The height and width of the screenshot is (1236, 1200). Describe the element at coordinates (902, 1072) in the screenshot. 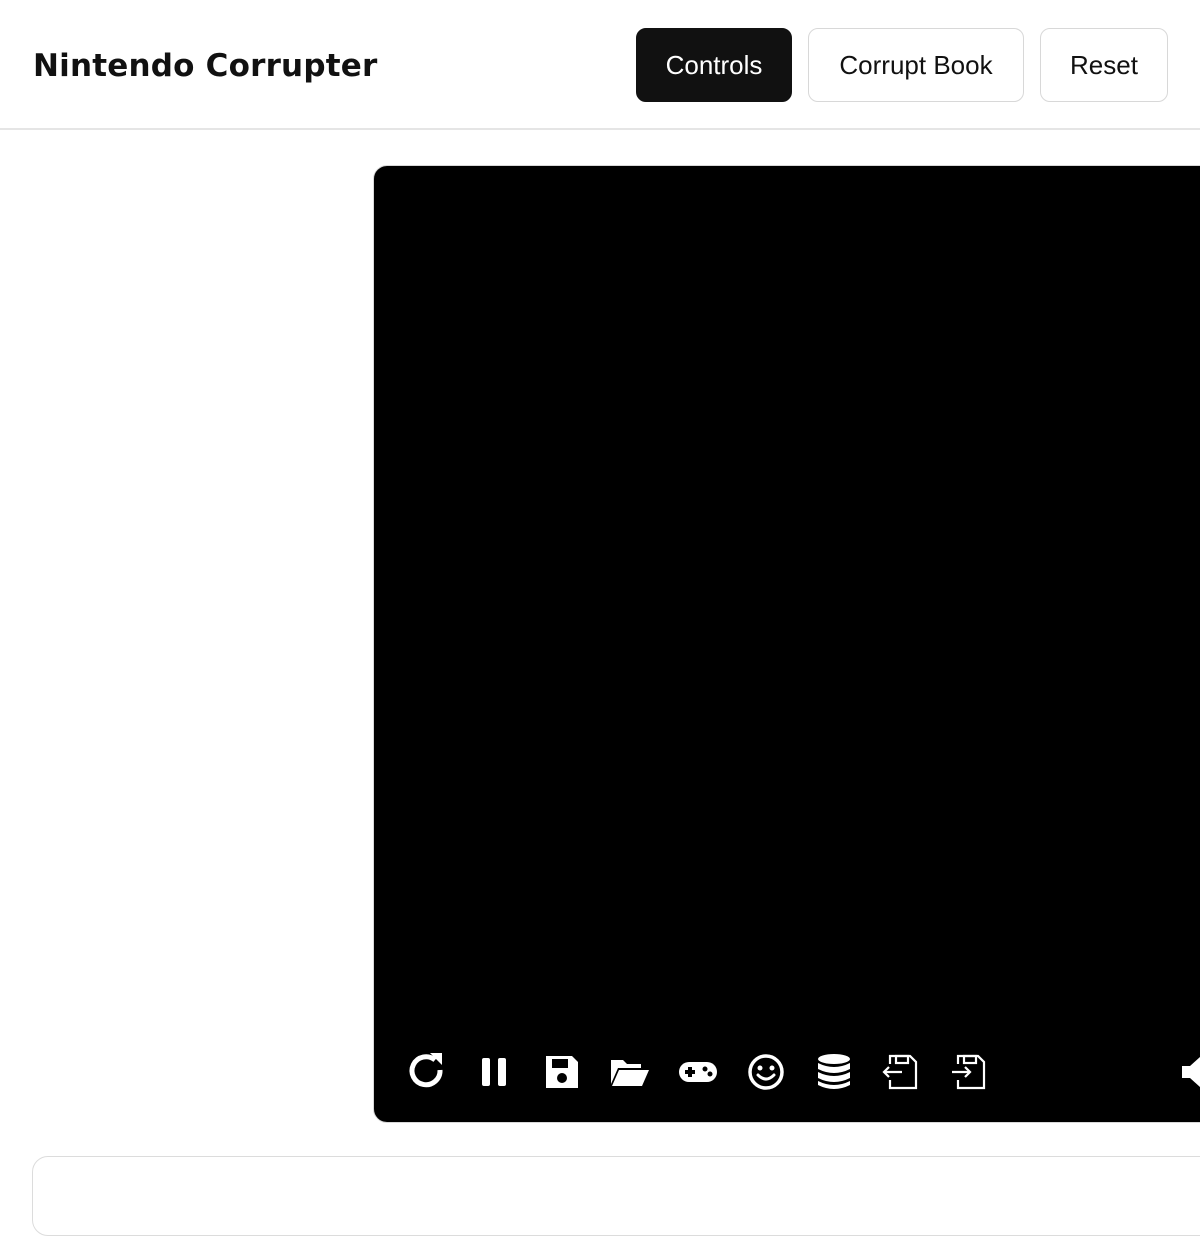

I see `export-save-icon` at that location.